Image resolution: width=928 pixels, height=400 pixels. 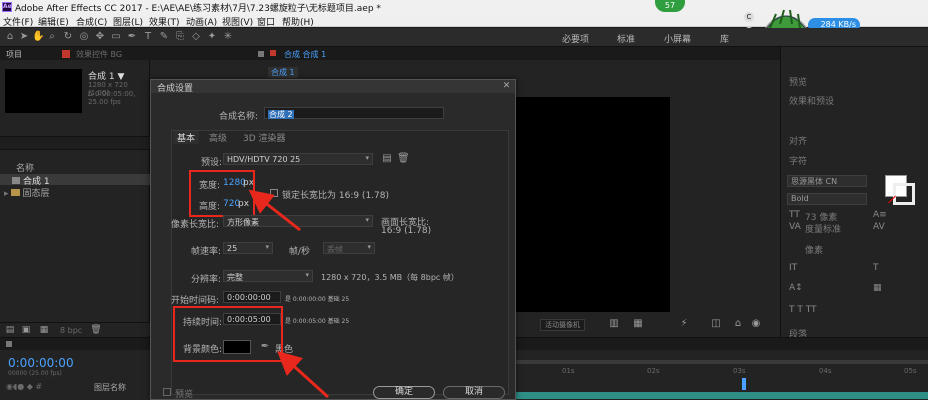 What do you see at coordinates (722, 395) in the screenshot?
I see `layer-bar` at bounding box center [722, 395].